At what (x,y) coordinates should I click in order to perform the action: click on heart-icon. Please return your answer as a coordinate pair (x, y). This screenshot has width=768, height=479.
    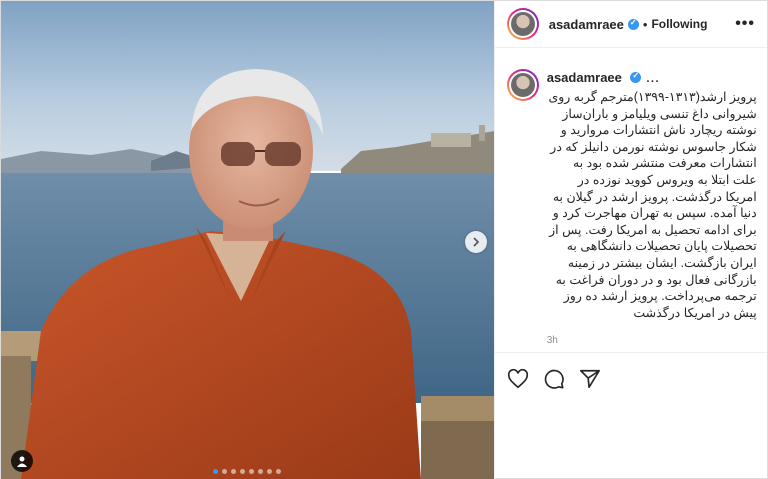
    Looking at the image, I should click on (518, 379).